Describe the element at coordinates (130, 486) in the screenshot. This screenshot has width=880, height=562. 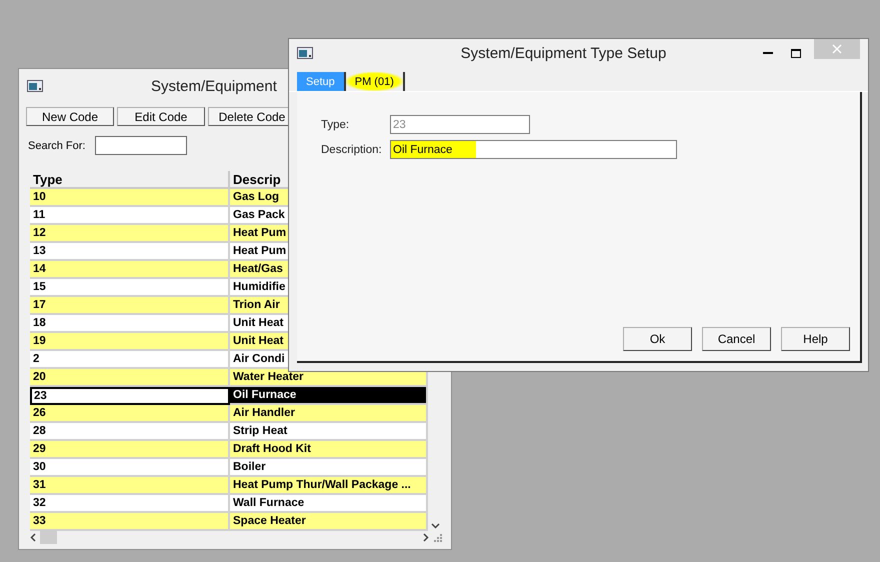
I see `table-cell: 31` at that location.